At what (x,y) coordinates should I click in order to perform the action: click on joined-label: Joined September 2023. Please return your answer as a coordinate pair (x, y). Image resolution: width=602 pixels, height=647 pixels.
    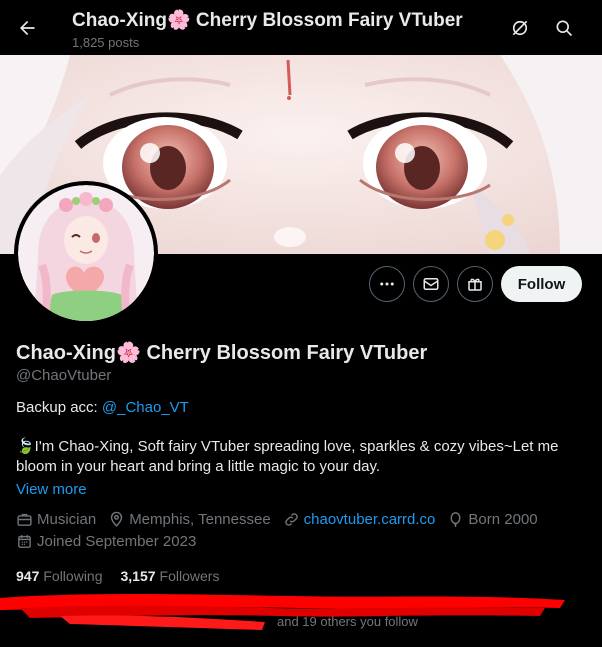
    Looking at the image, I should click on (117, 541).